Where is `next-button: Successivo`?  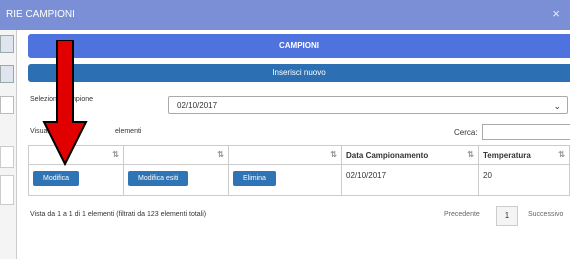 next-button: Successivo is located at coordinates (545, 214).